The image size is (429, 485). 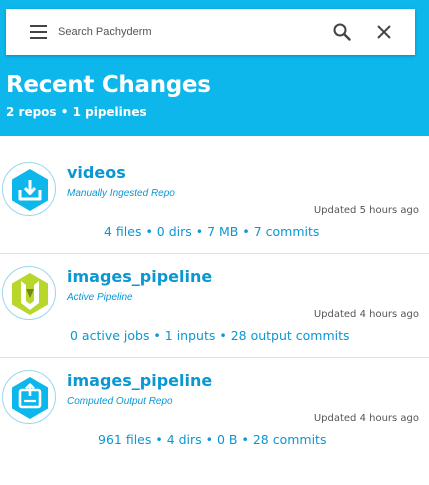 What do you see at coordinates (342, 32) in the screenshot?
I see `search-icon` at bounding box center [342, 32].